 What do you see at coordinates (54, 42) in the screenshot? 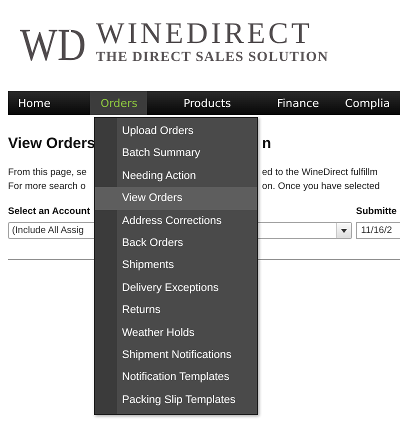
I see `logo-mark: WD` at bounding box center [54, 42].